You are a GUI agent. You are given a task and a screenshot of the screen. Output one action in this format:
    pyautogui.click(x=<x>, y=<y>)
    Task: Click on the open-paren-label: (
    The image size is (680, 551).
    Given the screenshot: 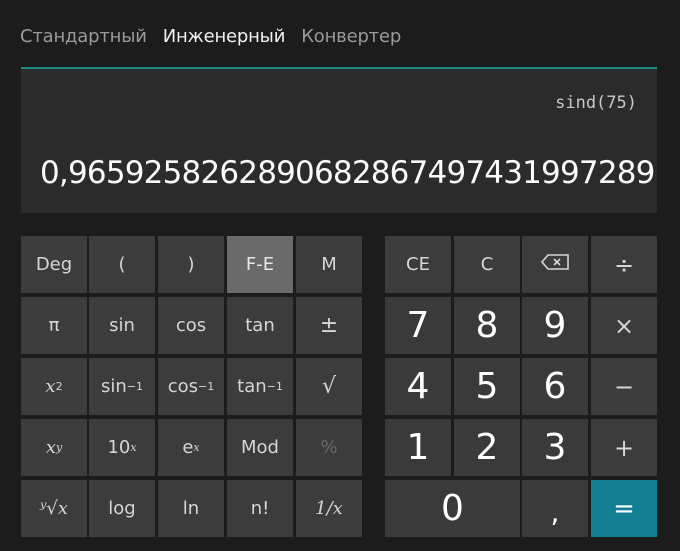 What is the action you would take?
    pyautogui.click(x=122, y=264)
    